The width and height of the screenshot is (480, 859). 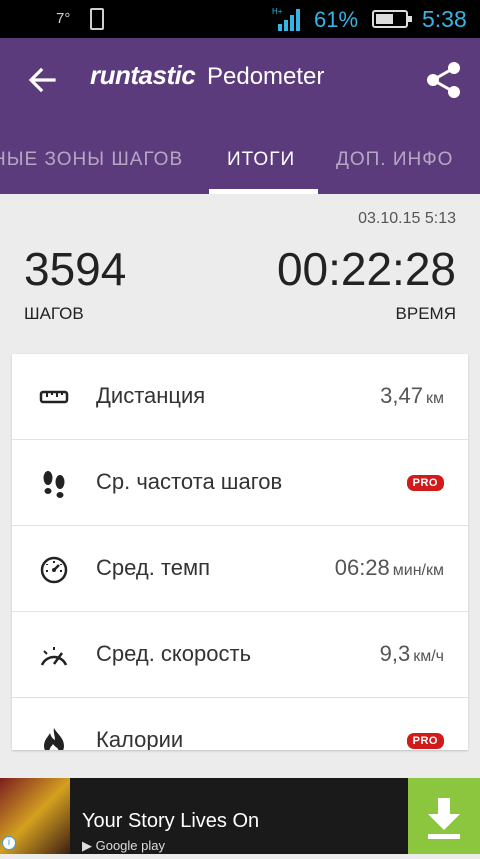 I want to click on stat-row-speed: Сред. скорость 9,3 км/ч, so click(x=240, y=655).